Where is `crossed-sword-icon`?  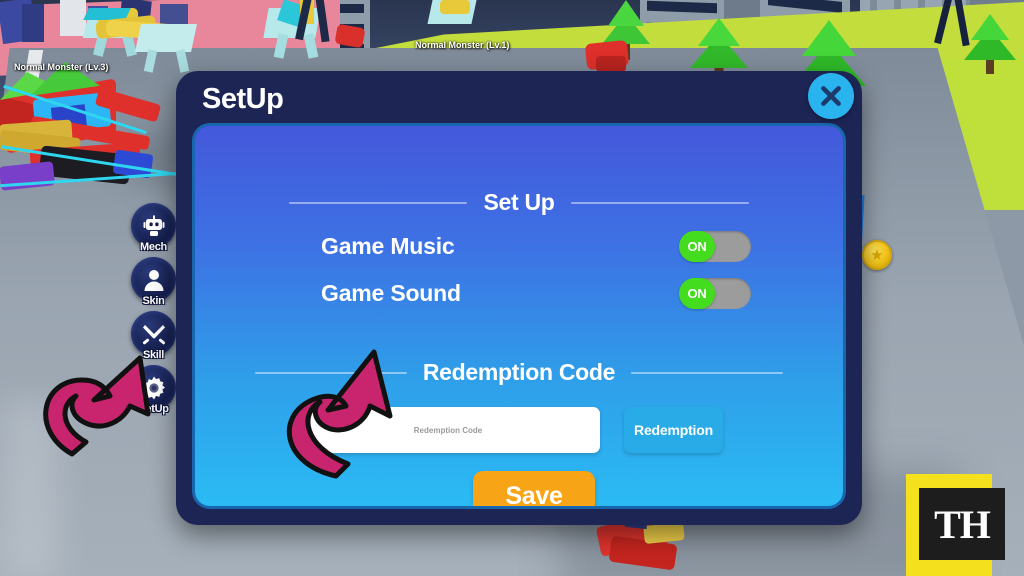 crossed-sword-icon is located at coordinates (153, 334).